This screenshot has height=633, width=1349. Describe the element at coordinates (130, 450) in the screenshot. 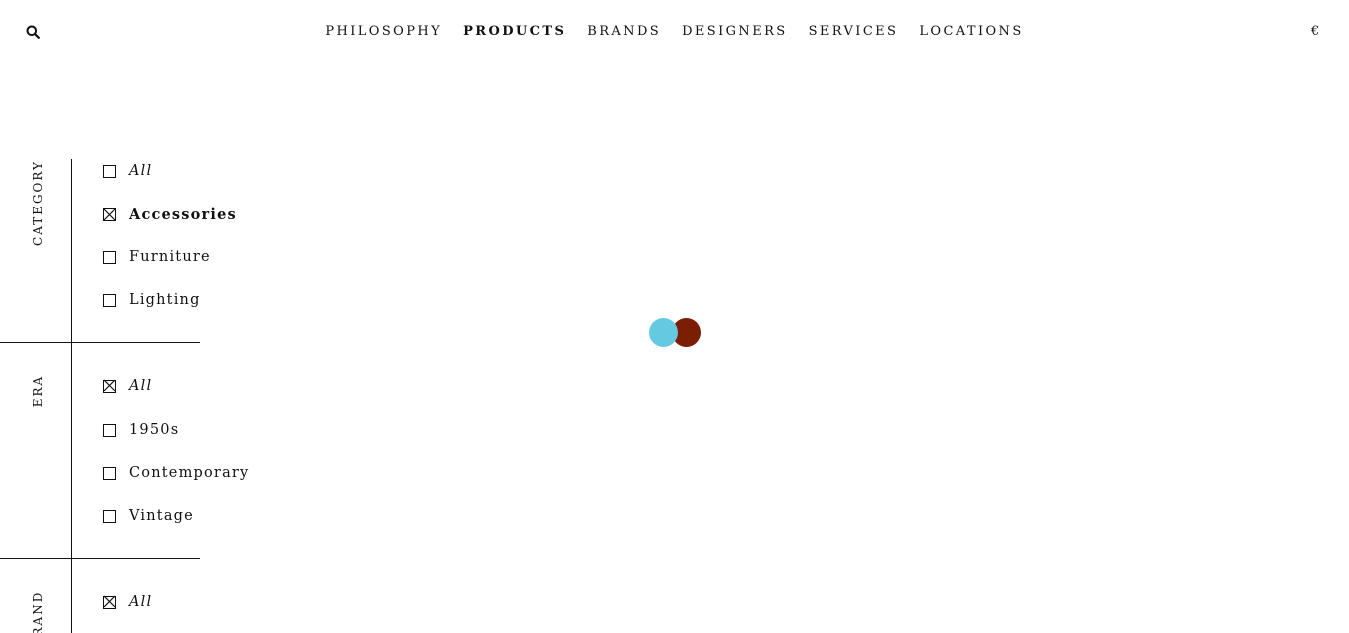

I see `filter-group-era: ERA All 1950s Contemporary Vintage` at that location.